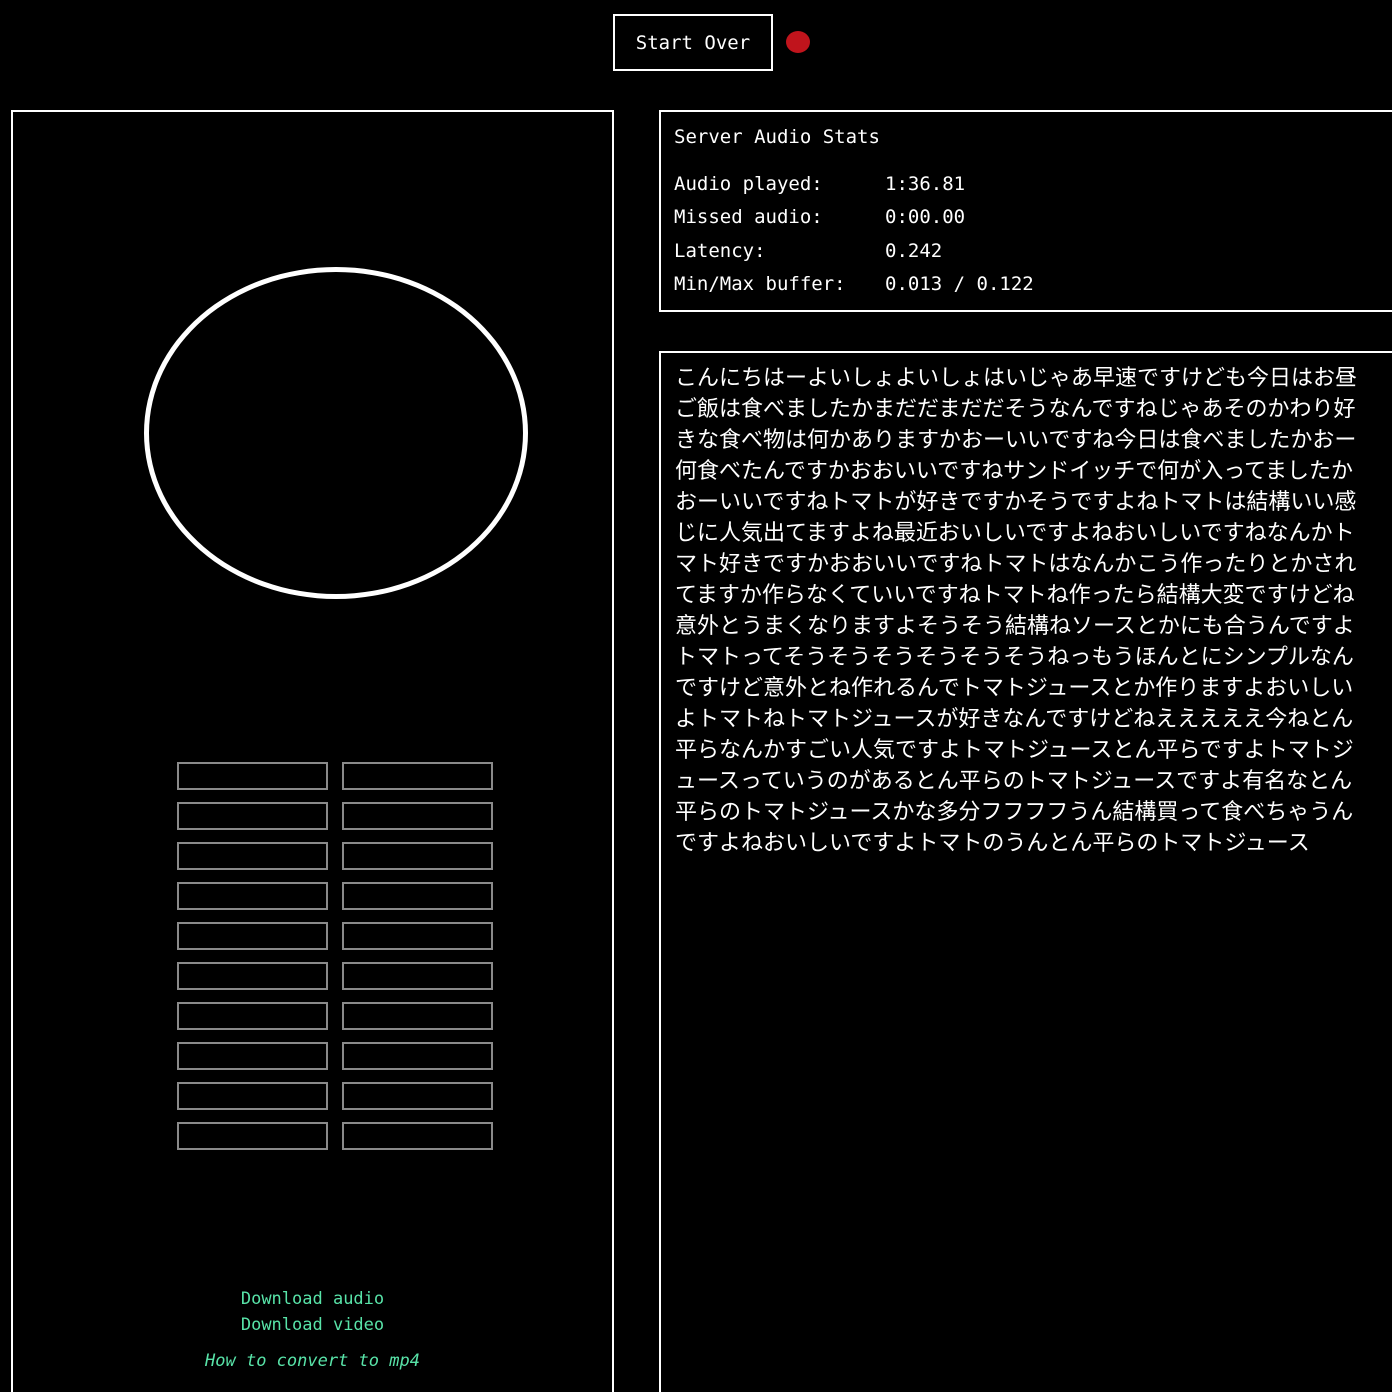 The height and width of the screenshot is (1392, 1392). Describe the element at coordinates (760, 284) in the screenshot. I see `stat-label: Min/Max buffer:` at that location.